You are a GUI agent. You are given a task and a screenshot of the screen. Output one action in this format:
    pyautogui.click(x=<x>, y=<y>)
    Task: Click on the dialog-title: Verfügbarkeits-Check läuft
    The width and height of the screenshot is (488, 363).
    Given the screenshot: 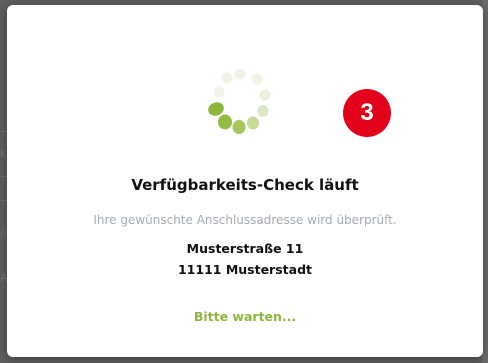 What is the action you would take?
    pyautogui.click(x=245, y=185)
    